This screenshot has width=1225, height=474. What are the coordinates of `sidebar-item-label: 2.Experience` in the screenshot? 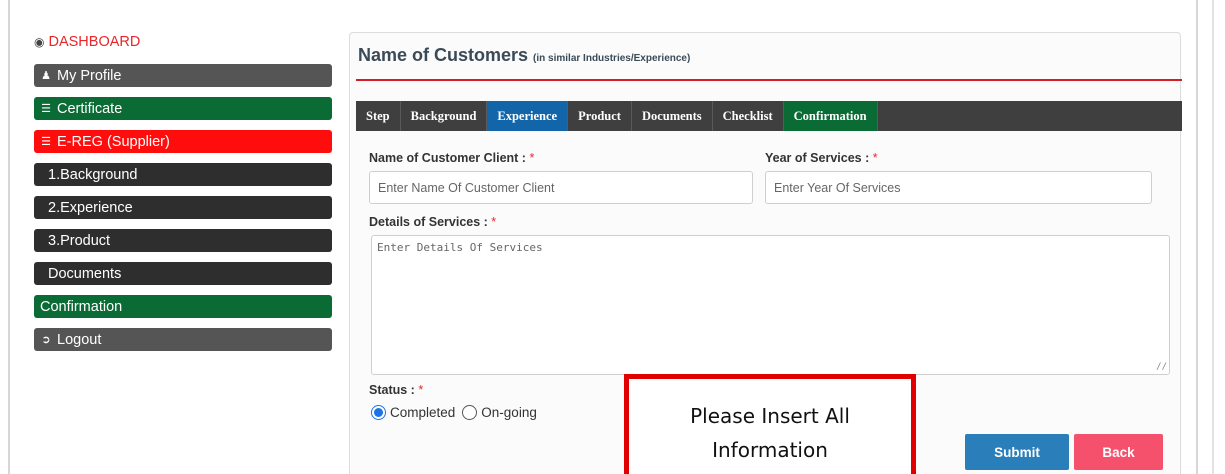 It's located at (90, 207).